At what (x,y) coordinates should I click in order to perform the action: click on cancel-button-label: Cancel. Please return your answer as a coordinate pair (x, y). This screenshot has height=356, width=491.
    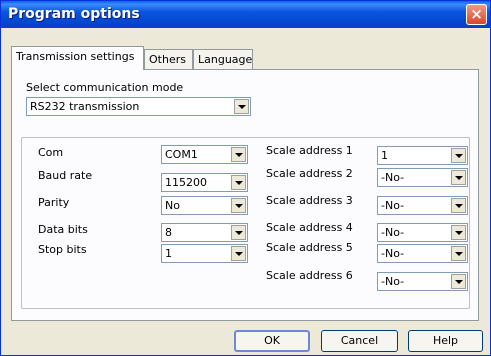
    Looking at the image, I should click on (359, 340).